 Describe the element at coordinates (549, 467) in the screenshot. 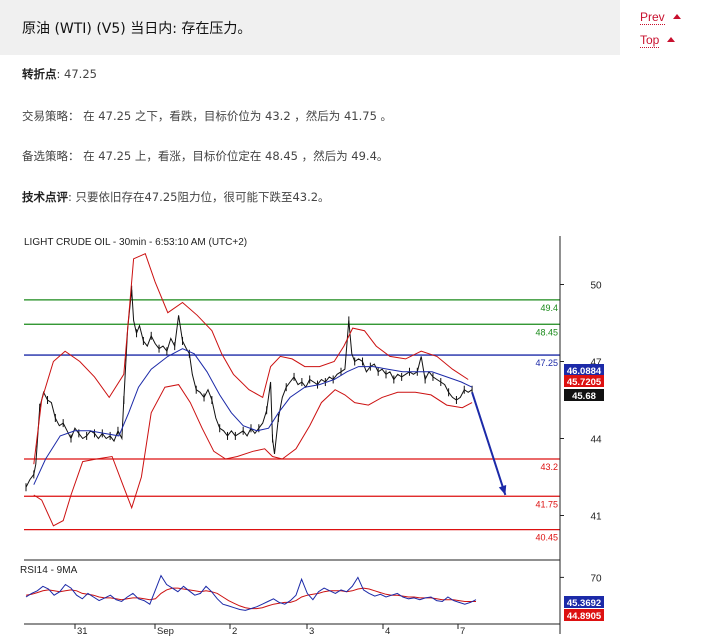

I see `level-label: 43.2` at that location.